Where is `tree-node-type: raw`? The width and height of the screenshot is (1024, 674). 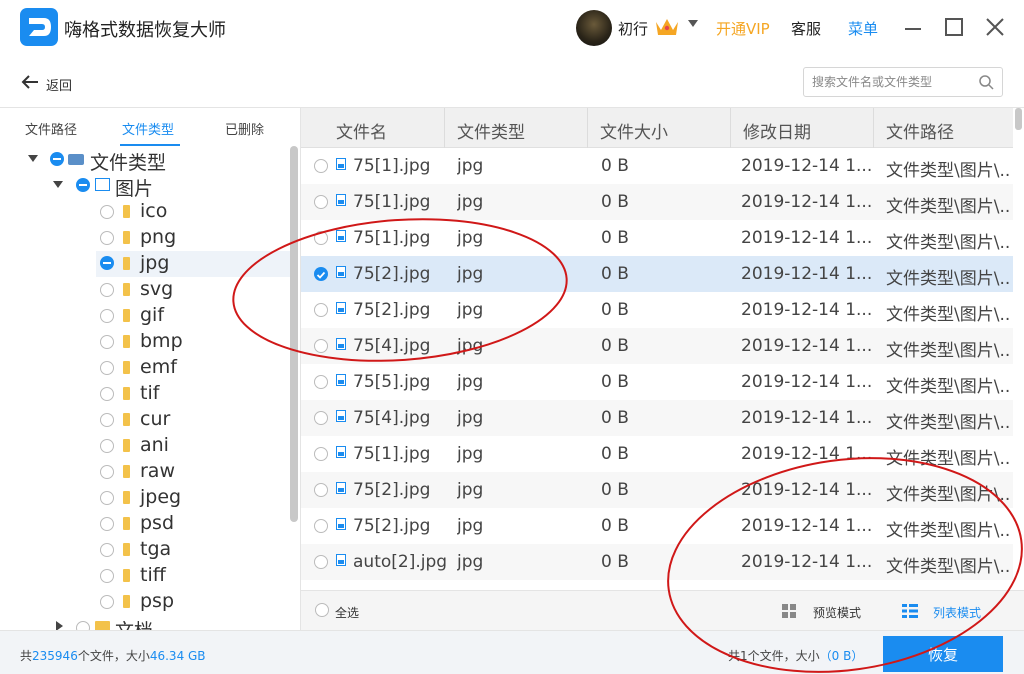 tree-node-type: raw is located at coordinates (193, 472).